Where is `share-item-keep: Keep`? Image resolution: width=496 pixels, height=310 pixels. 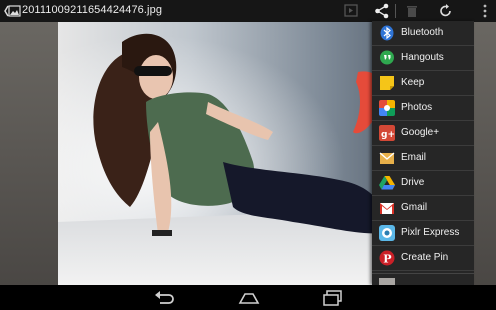 share-item-keep: Keep is located at coordinates (423, 83).